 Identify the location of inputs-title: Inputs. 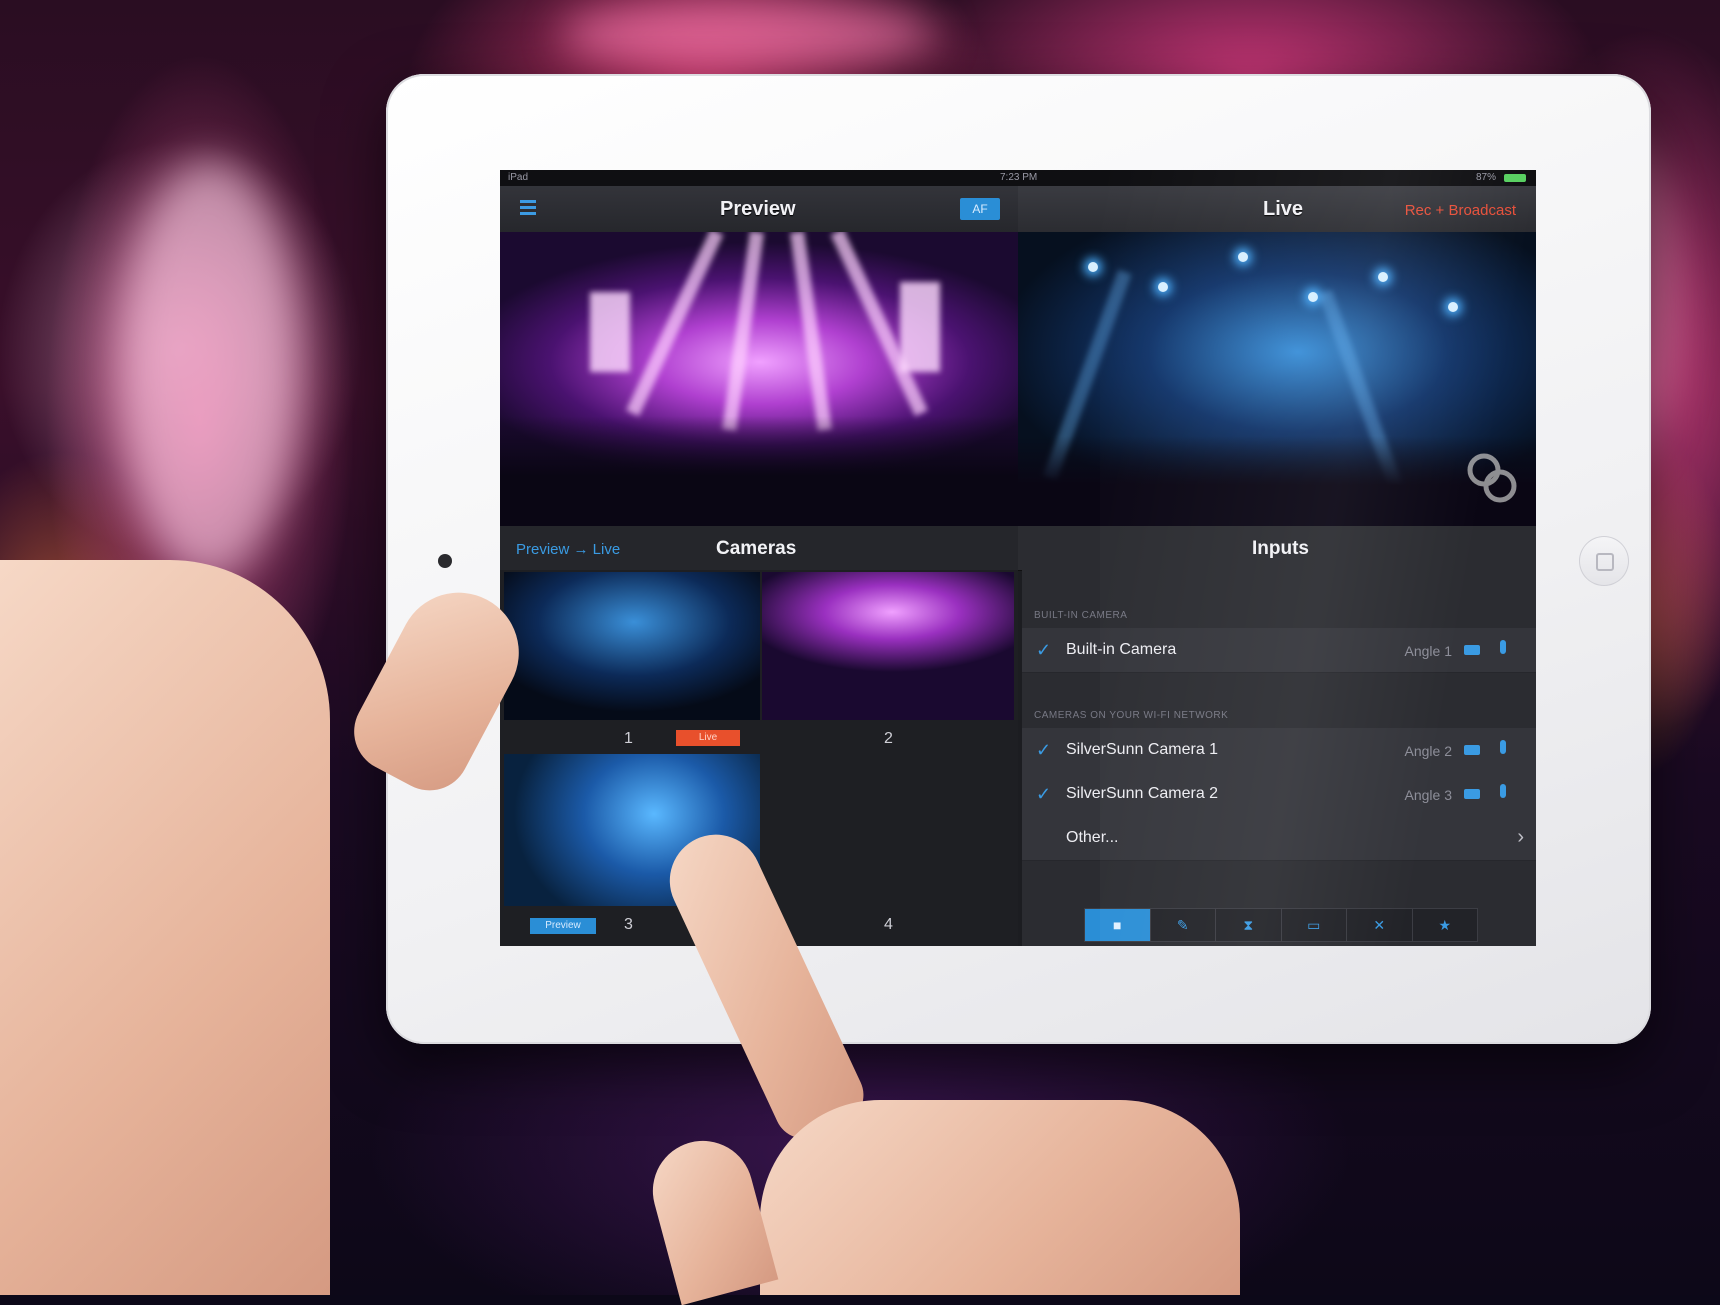
(1280, 548).